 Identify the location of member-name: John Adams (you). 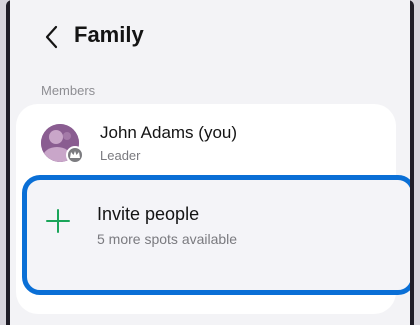
(169, 132).